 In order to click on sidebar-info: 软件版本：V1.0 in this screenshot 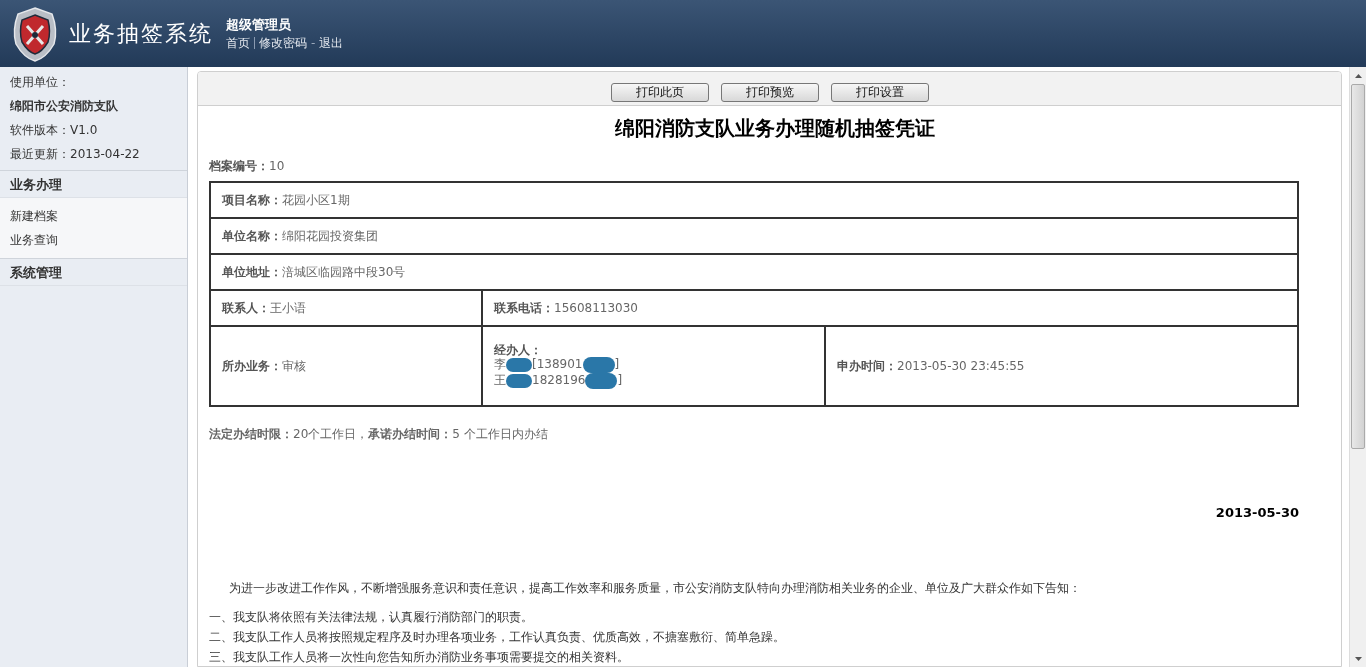, I will do `click(54, 130)`.